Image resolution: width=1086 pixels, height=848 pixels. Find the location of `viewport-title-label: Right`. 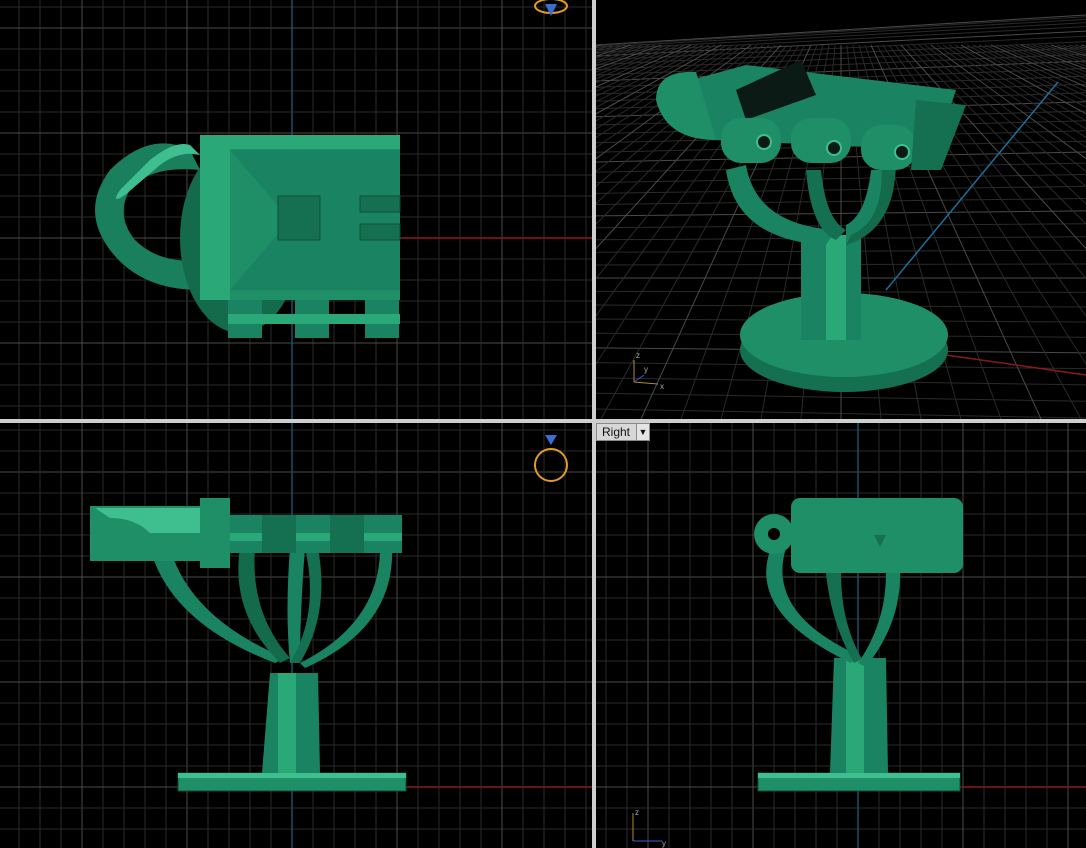

viewport-title-label: Right is located at coordinates (616, 432).